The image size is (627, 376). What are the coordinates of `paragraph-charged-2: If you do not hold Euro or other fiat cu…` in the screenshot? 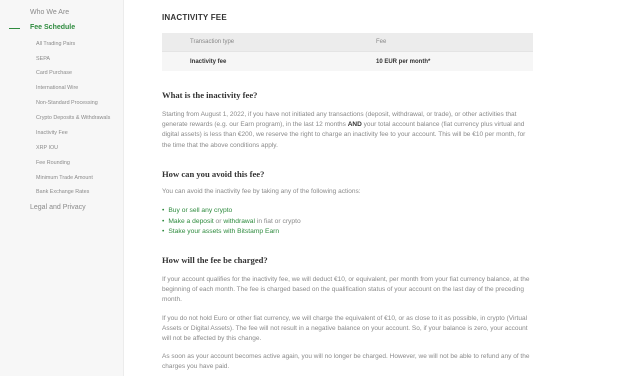 It's located at (345, 329).